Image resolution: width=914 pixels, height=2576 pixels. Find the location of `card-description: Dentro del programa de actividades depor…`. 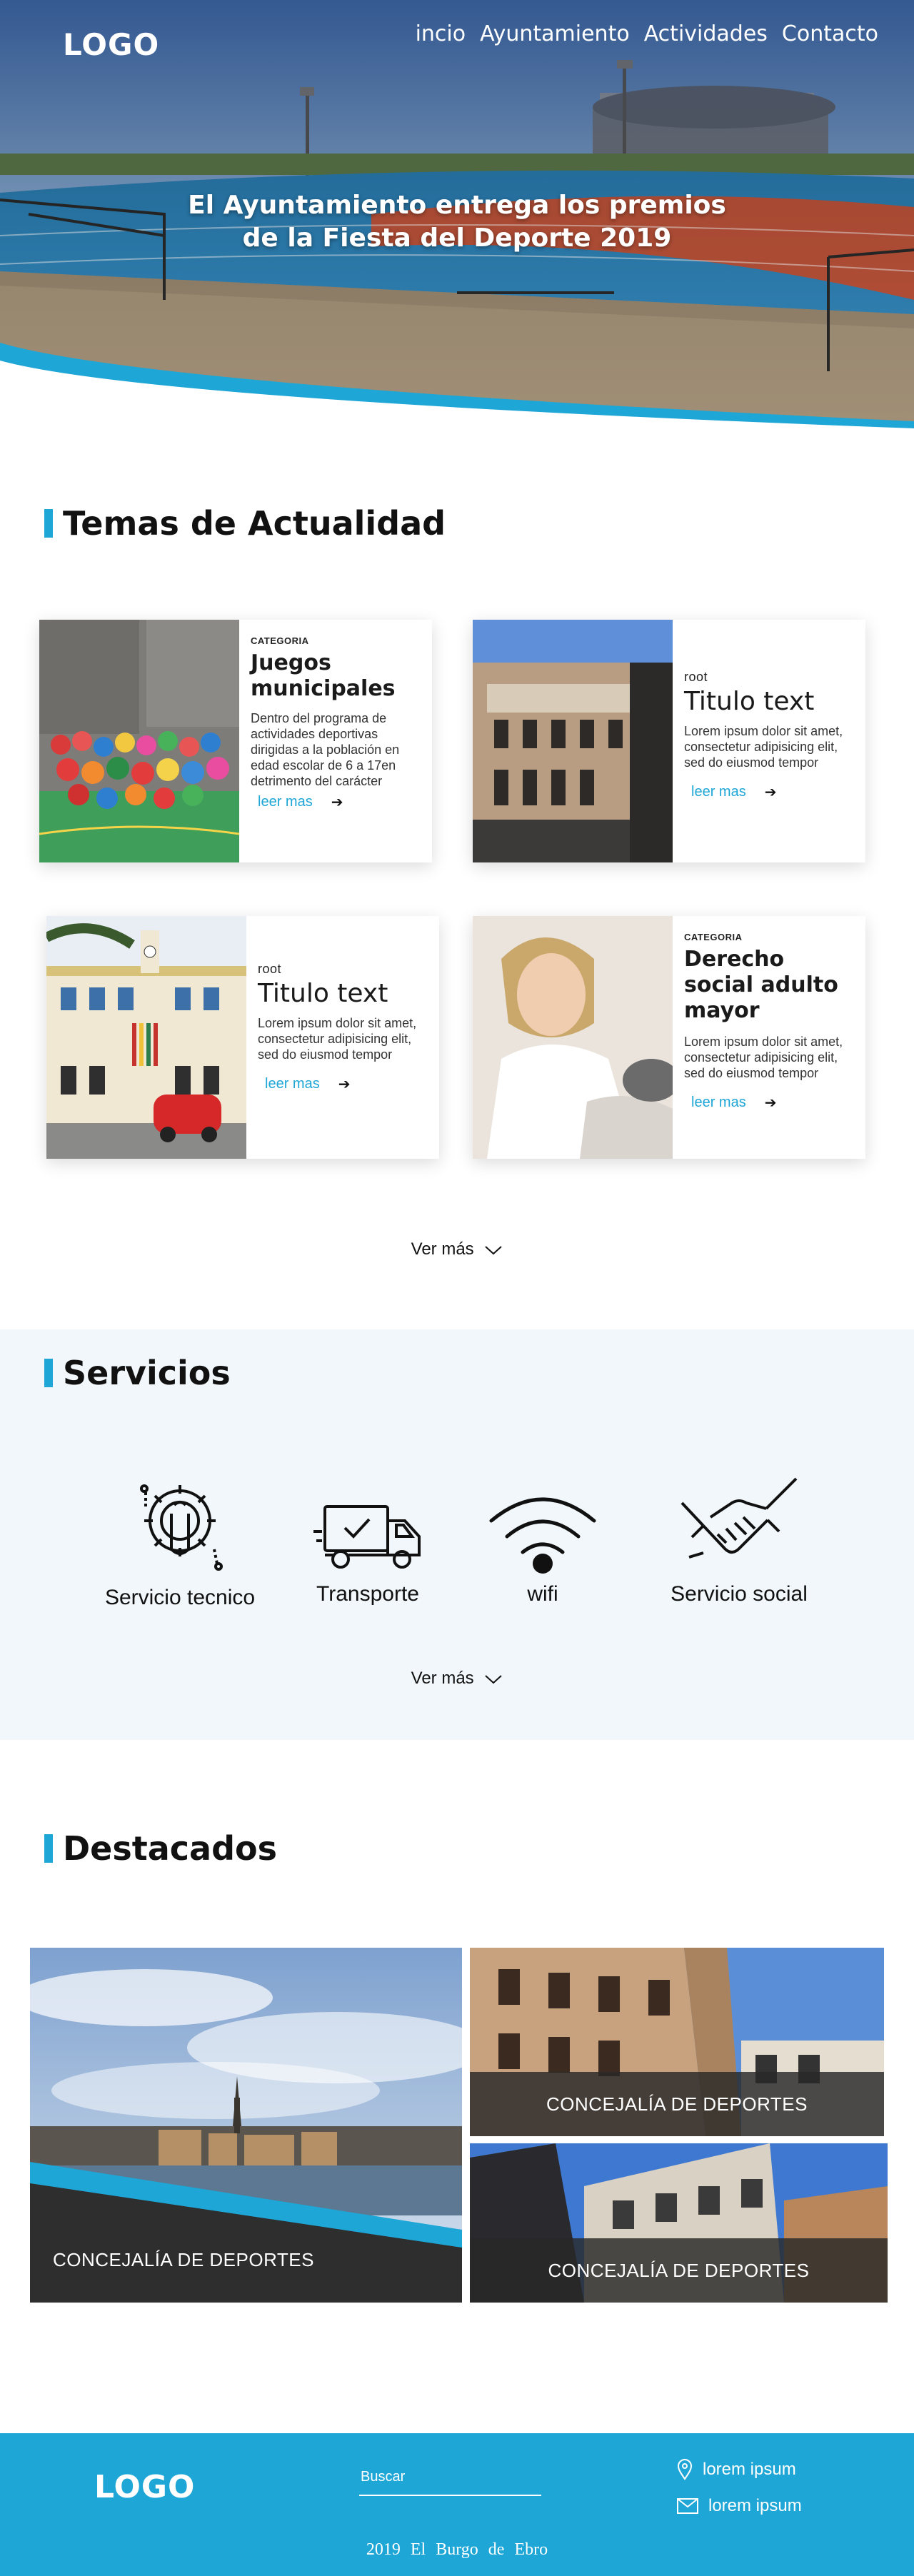

card-description: Dentro del programa de actividades depor… is located at coordinates (325, 749).